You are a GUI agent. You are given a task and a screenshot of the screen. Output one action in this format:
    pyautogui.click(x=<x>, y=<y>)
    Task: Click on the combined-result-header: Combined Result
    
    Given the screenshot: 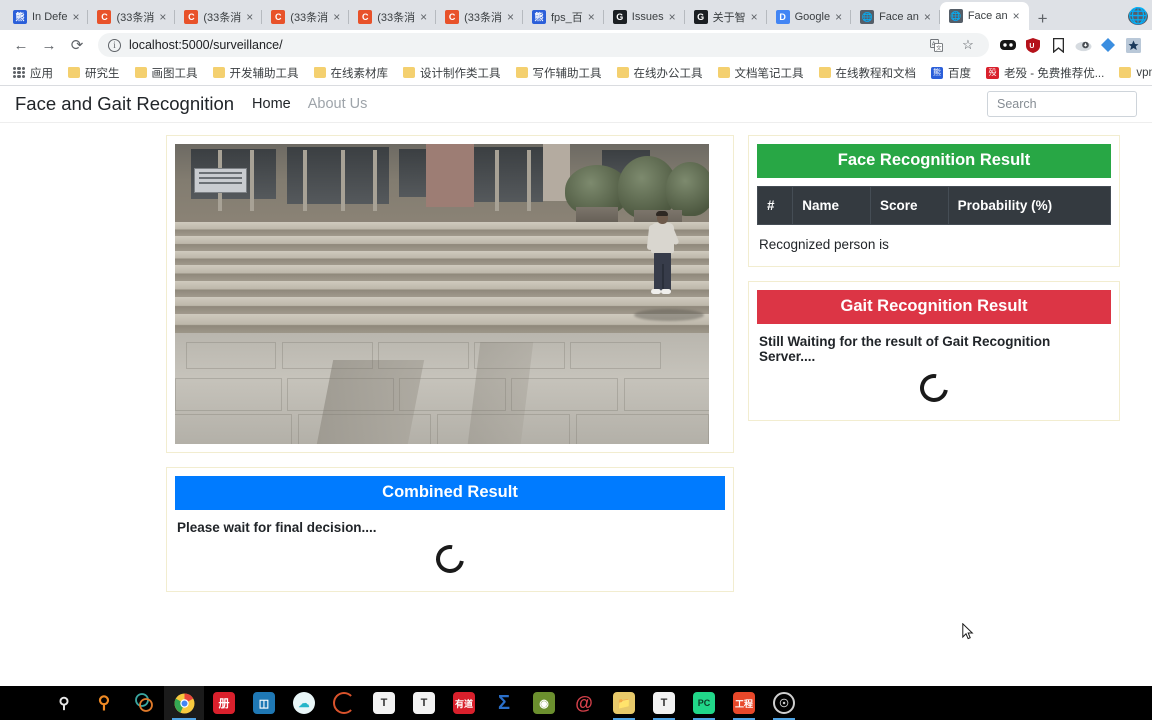 What is the action you would take?
    pyautogui.click(x=450, y=493)
    